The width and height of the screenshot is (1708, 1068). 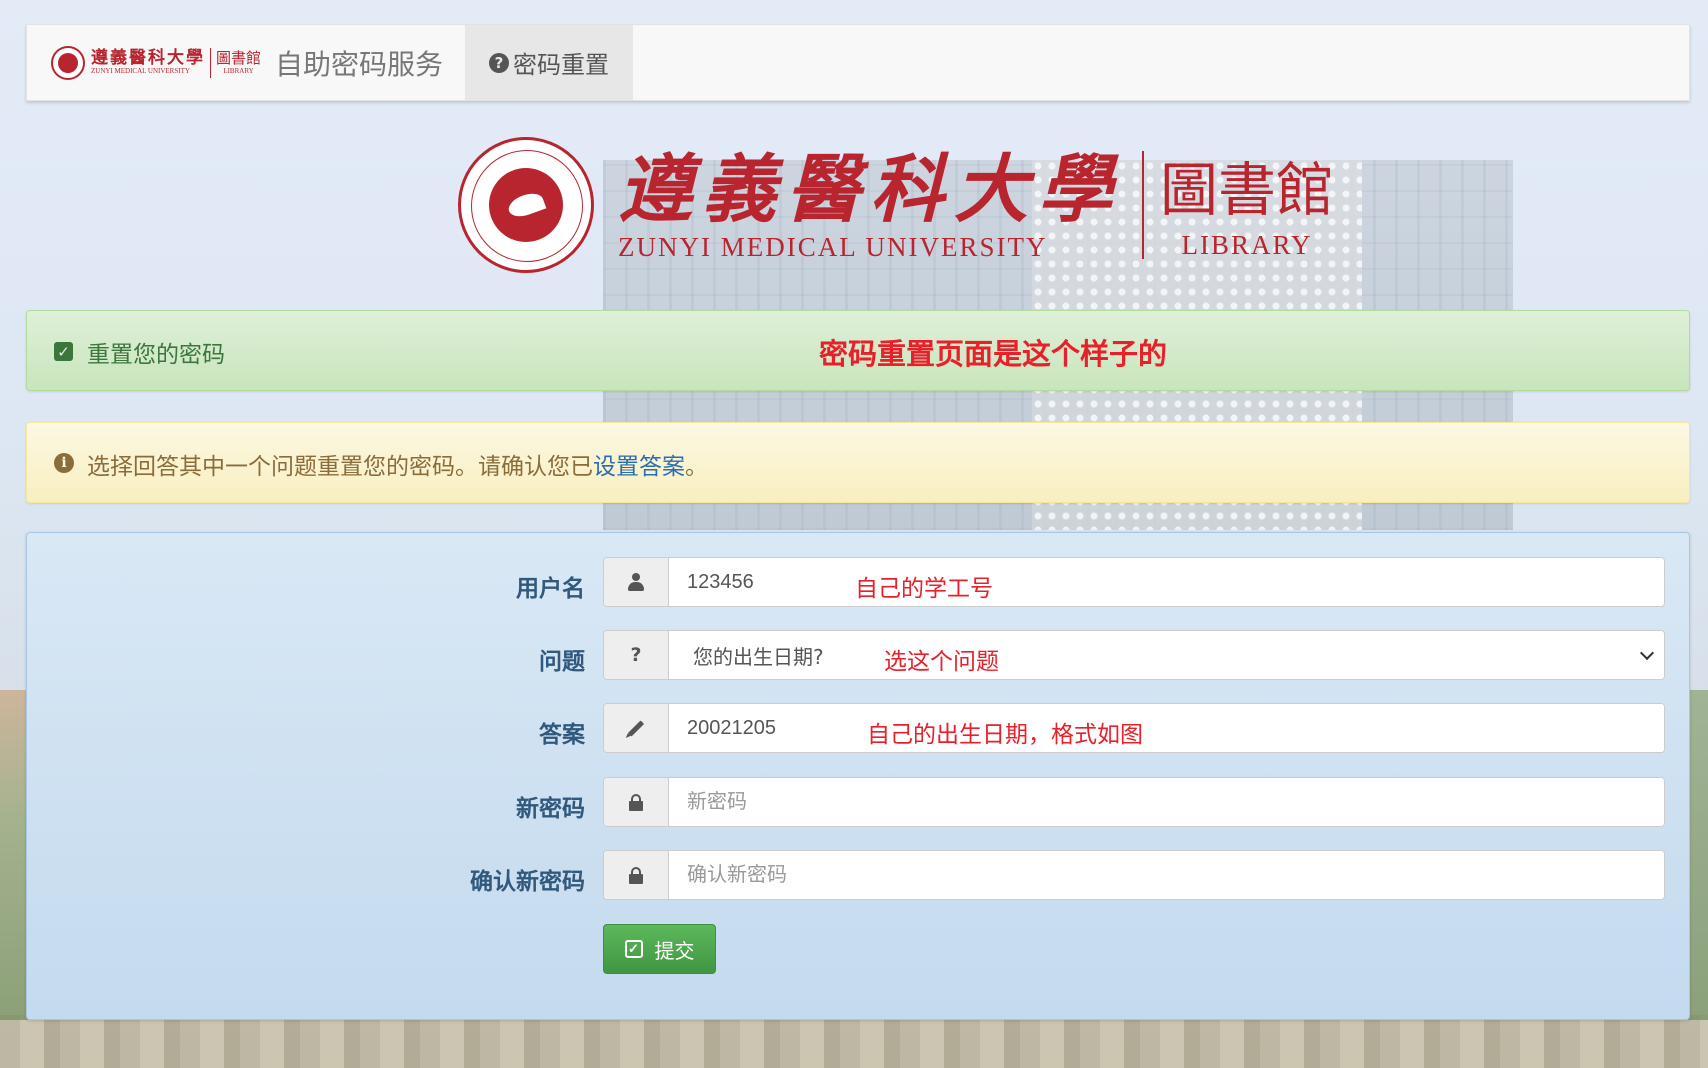 I want to click on form-row-confirm-password: 确认新密码, so click(x=859, y=875).